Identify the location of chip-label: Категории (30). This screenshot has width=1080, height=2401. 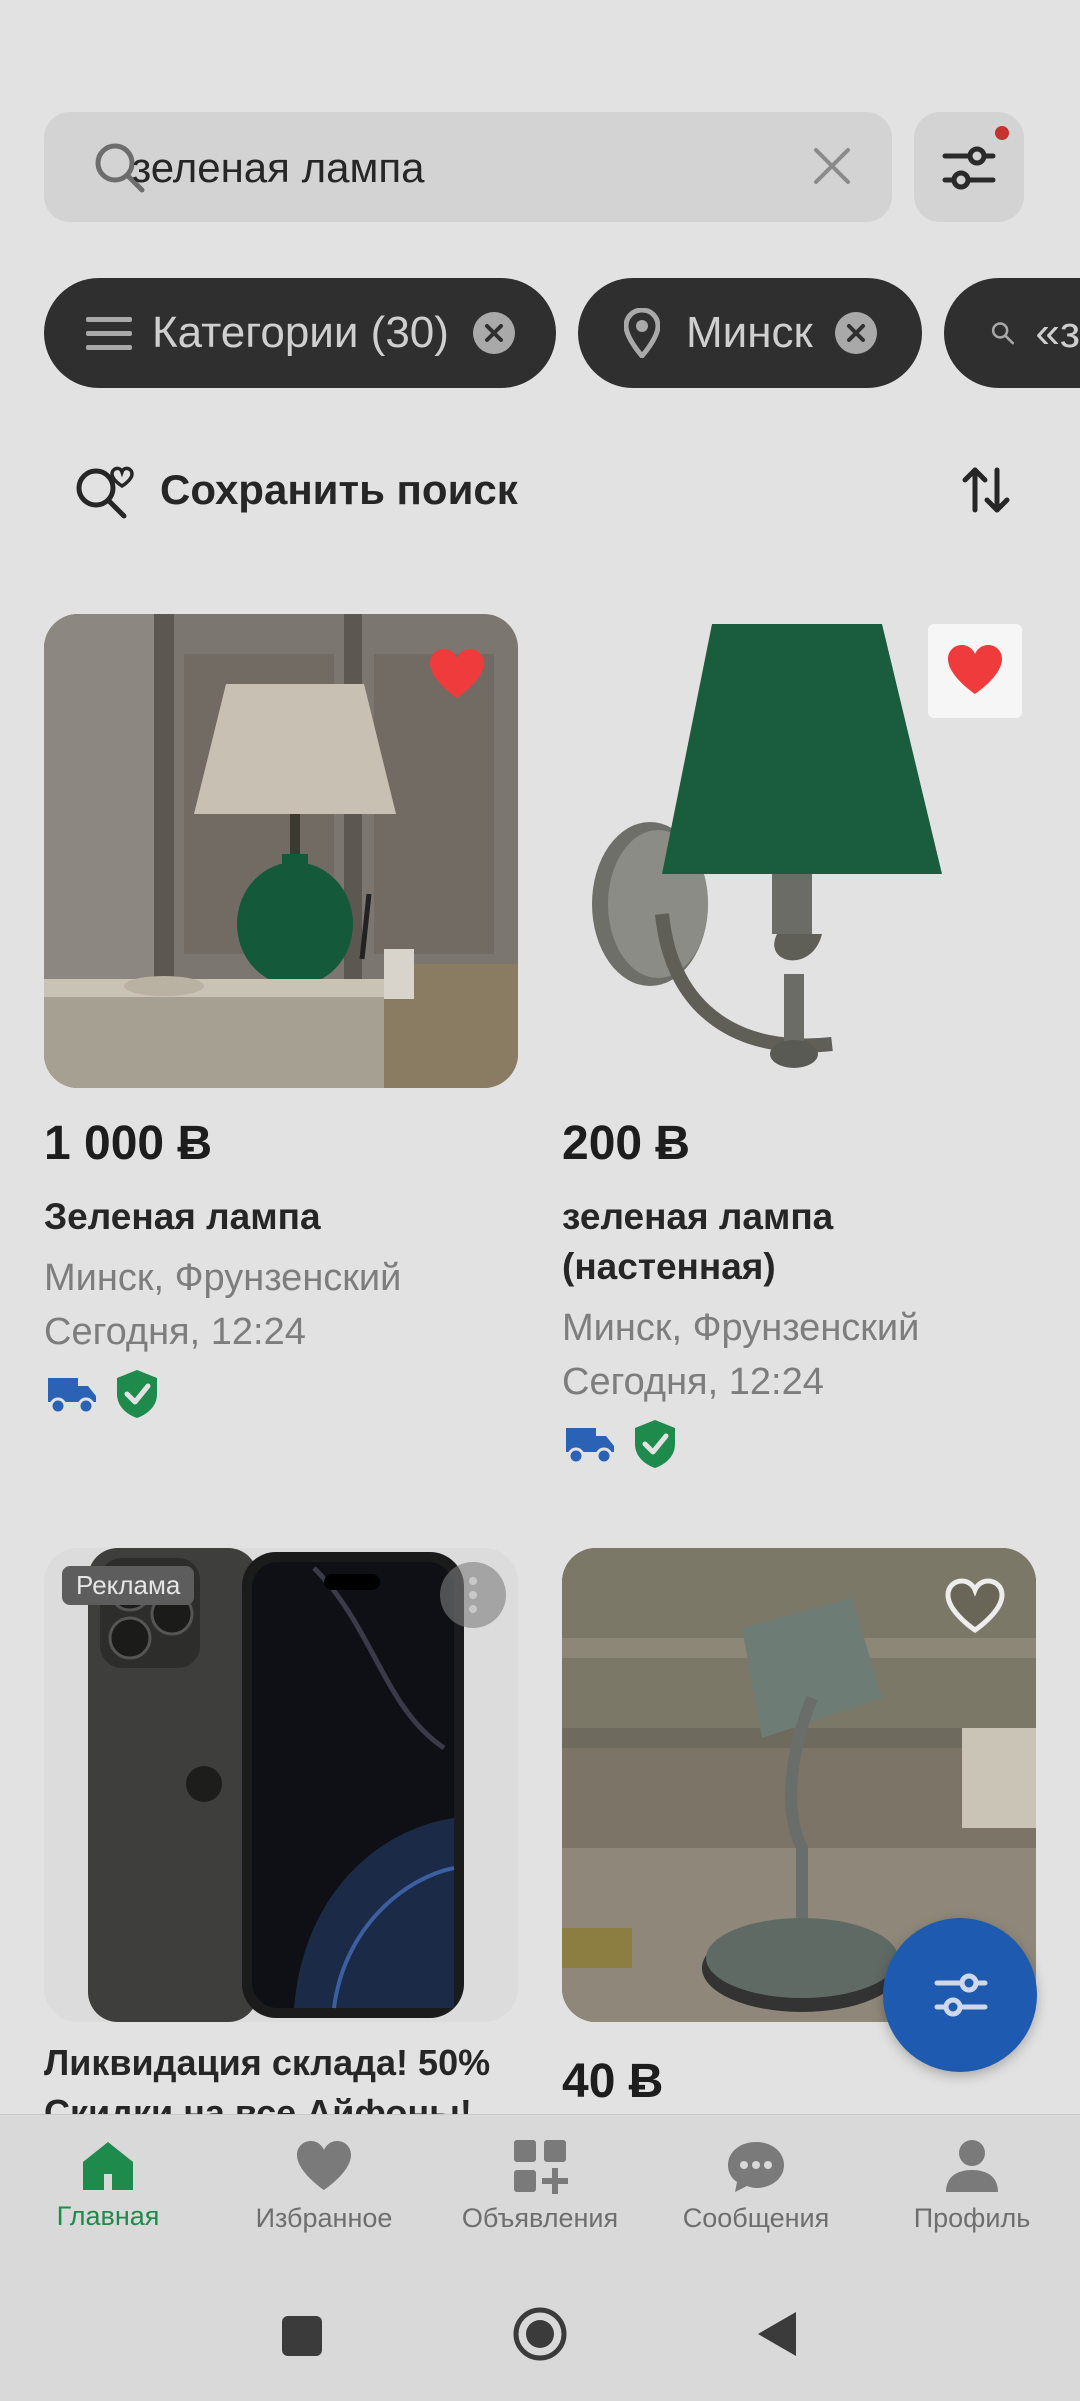
(300, 332).